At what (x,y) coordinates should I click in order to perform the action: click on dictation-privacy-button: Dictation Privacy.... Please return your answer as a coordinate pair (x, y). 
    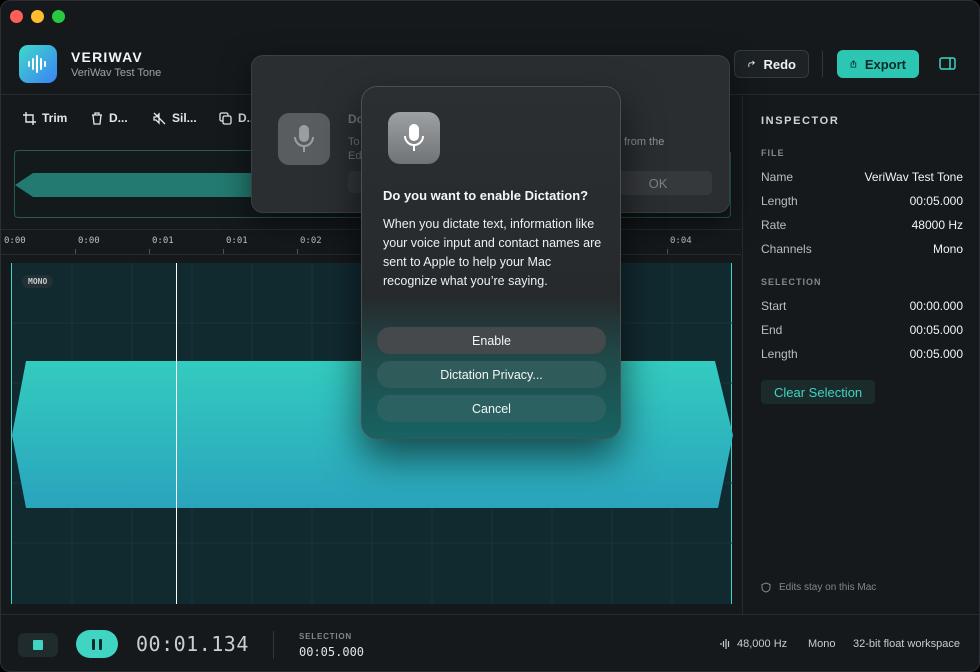
    Looking at the image, I should click on (491, 374).